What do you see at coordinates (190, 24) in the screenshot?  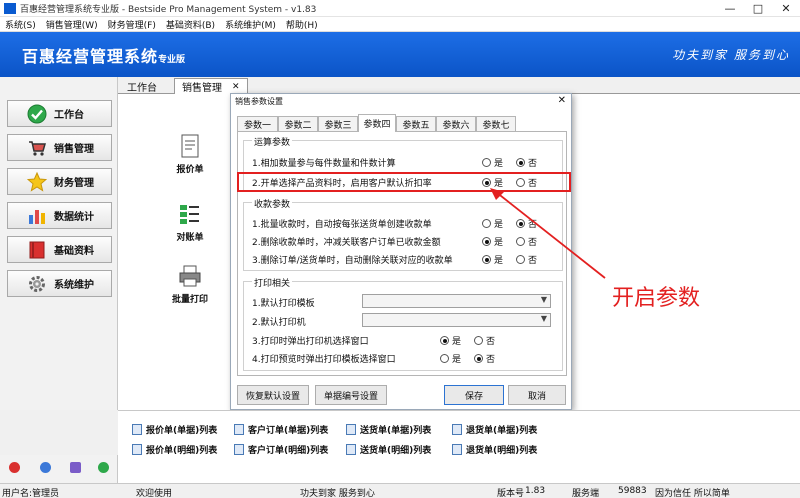 I see `menu-basic-data: 基础资料(B)` at bounding box center [190, 24].